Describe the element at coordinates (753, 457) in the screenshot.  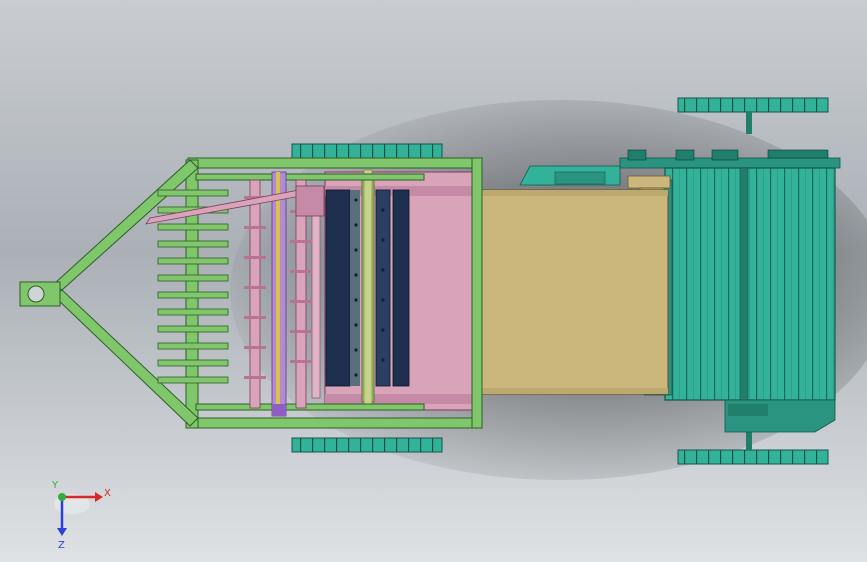
I see `bottom-wheel` at that location.